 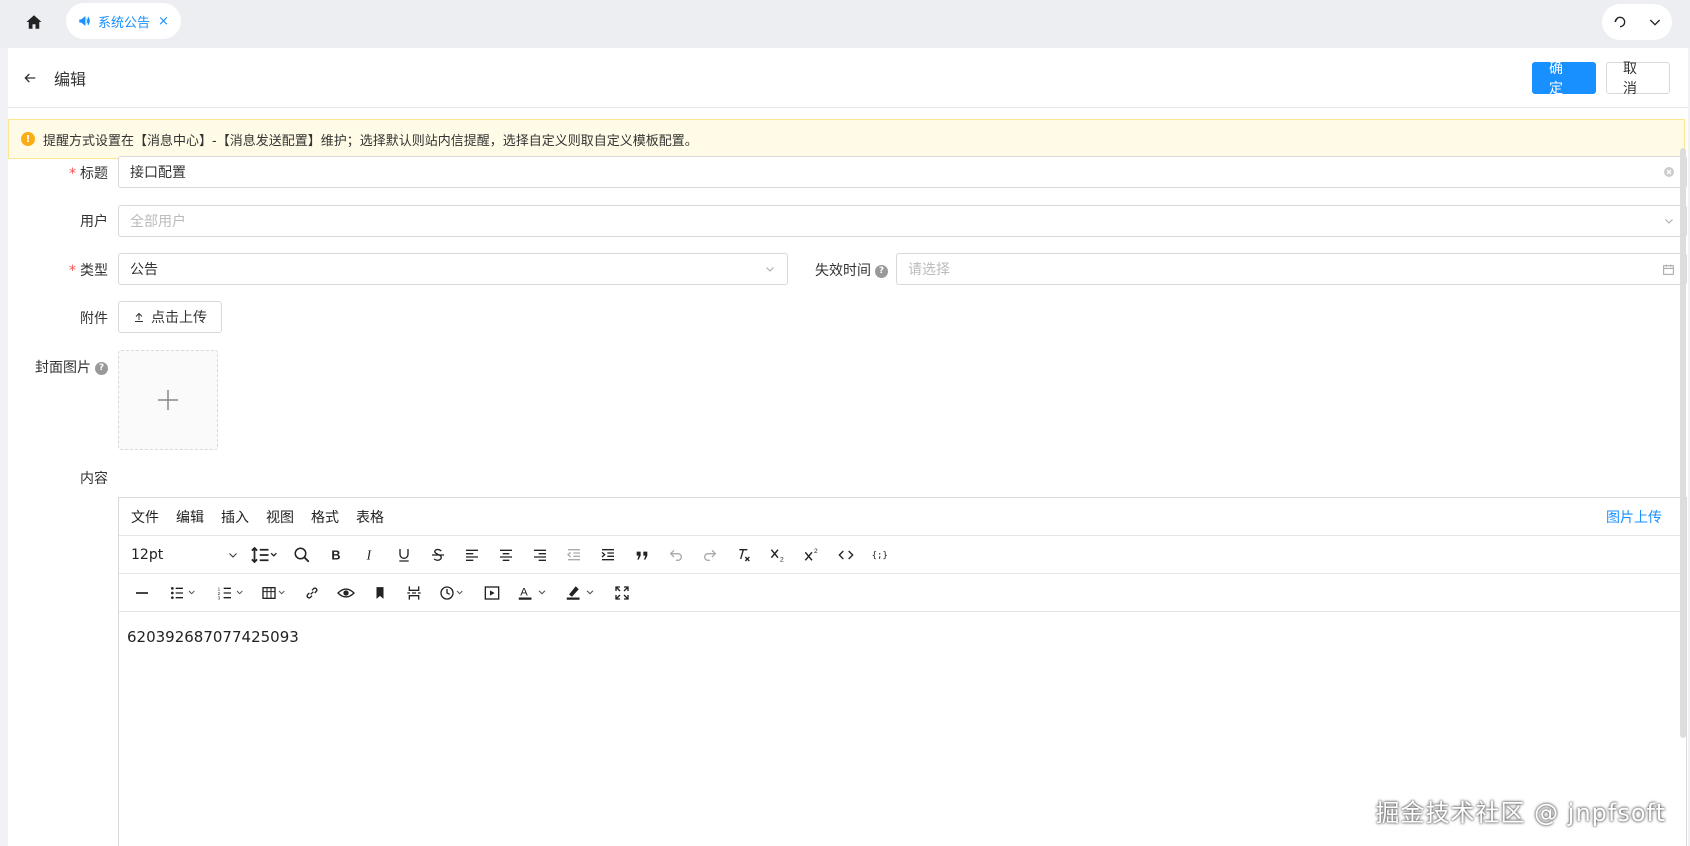 I want to click on tab-tools, so click(x=1637, y=22).